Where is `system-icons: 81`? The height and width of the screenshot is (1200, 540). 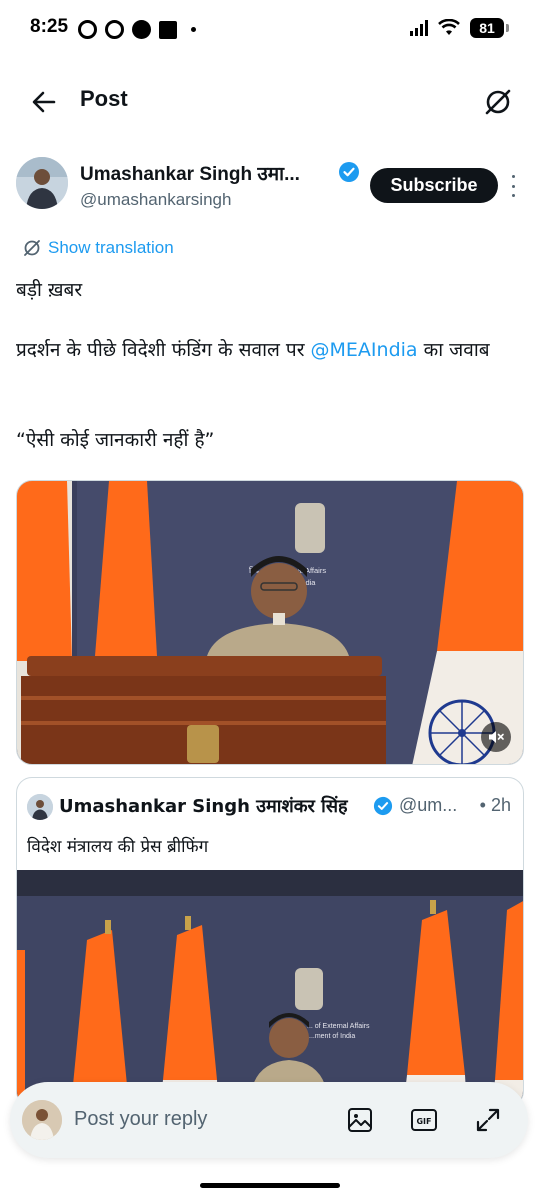
system-icons: 81 is located at coordinates (459, 28).